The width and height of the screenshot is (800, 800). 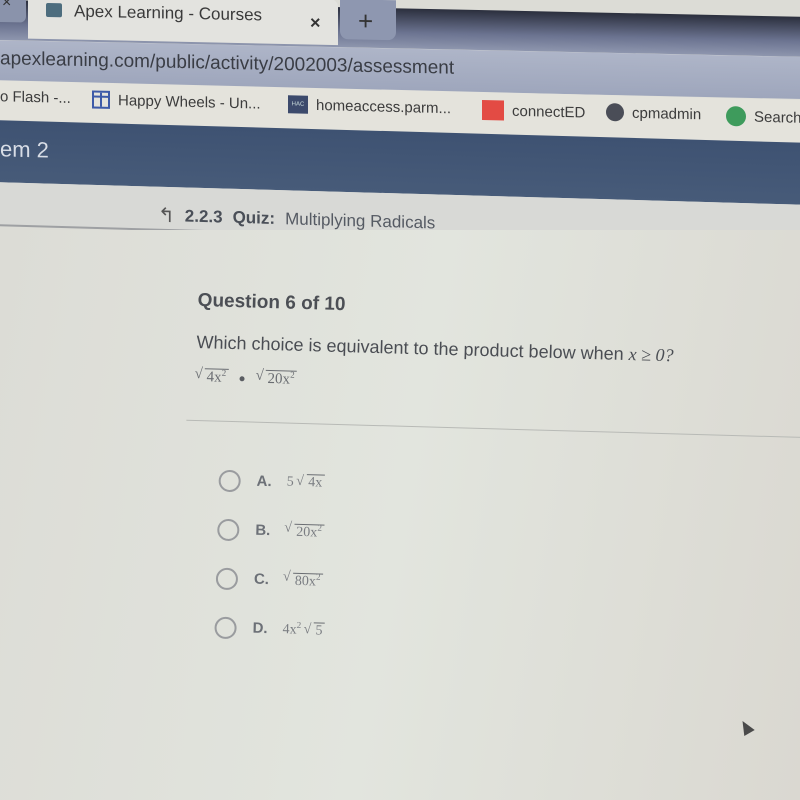 What do you see at coordinates (298, 104) in the screenshot?
I see `hac-icon: HAC` at bounding box center [298, 104].